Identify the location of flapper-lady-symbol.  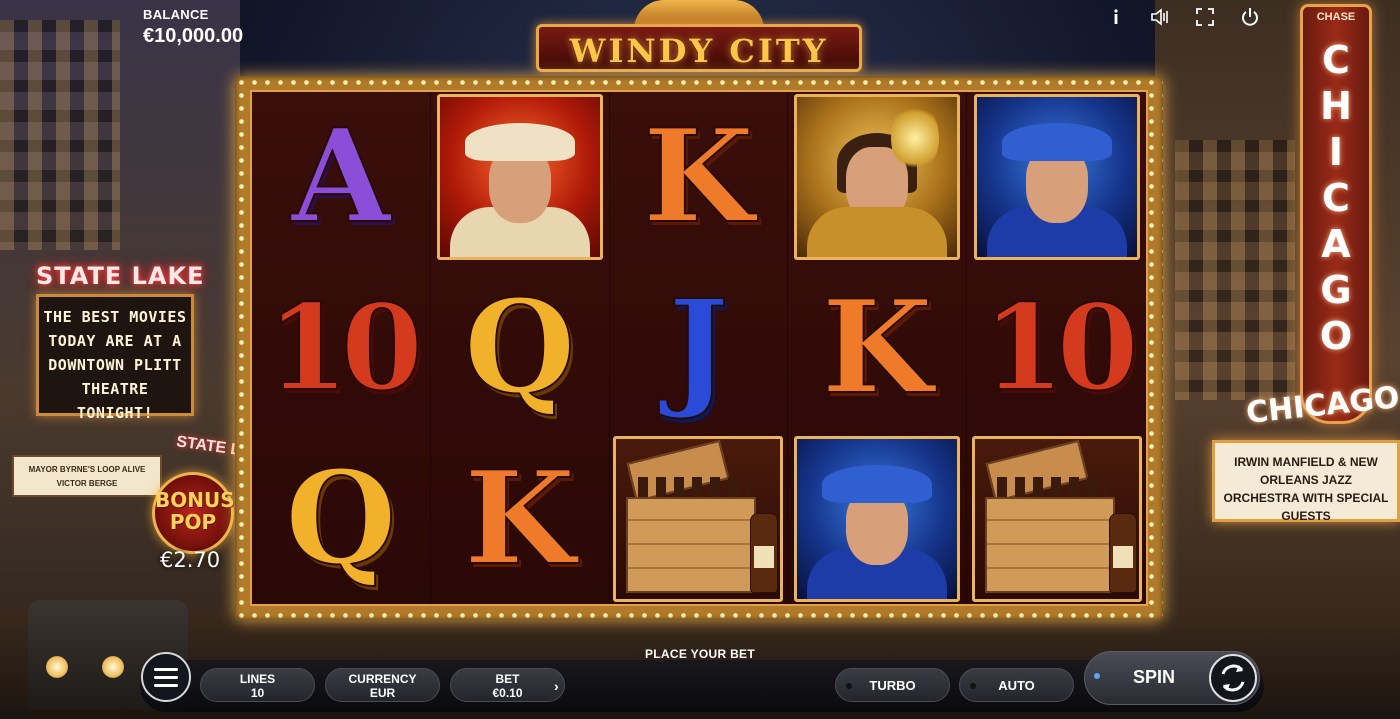
(877, 177).